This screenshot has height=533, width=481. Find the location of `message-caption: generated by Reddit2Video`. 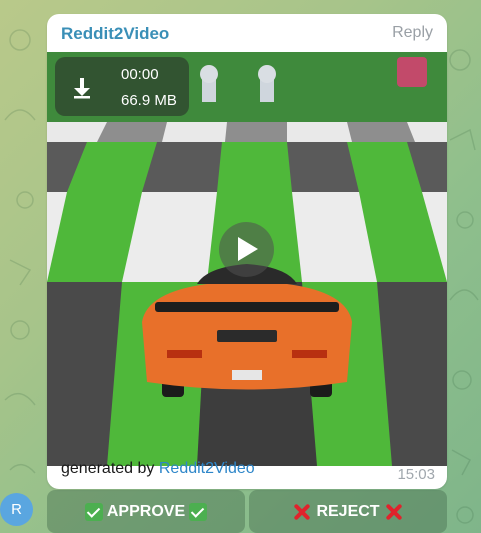

message-caption: generated by Reddit2Video is located at coordinates (158, 469).